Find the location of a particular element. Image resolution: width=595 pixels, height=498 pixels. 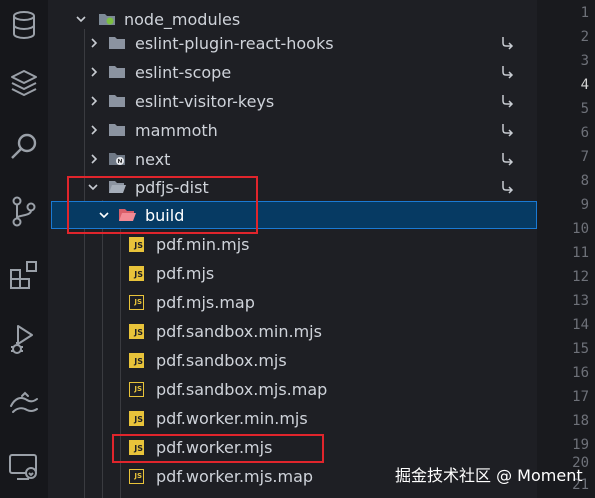

line-number: 10 is located at coordinates (580, 229).